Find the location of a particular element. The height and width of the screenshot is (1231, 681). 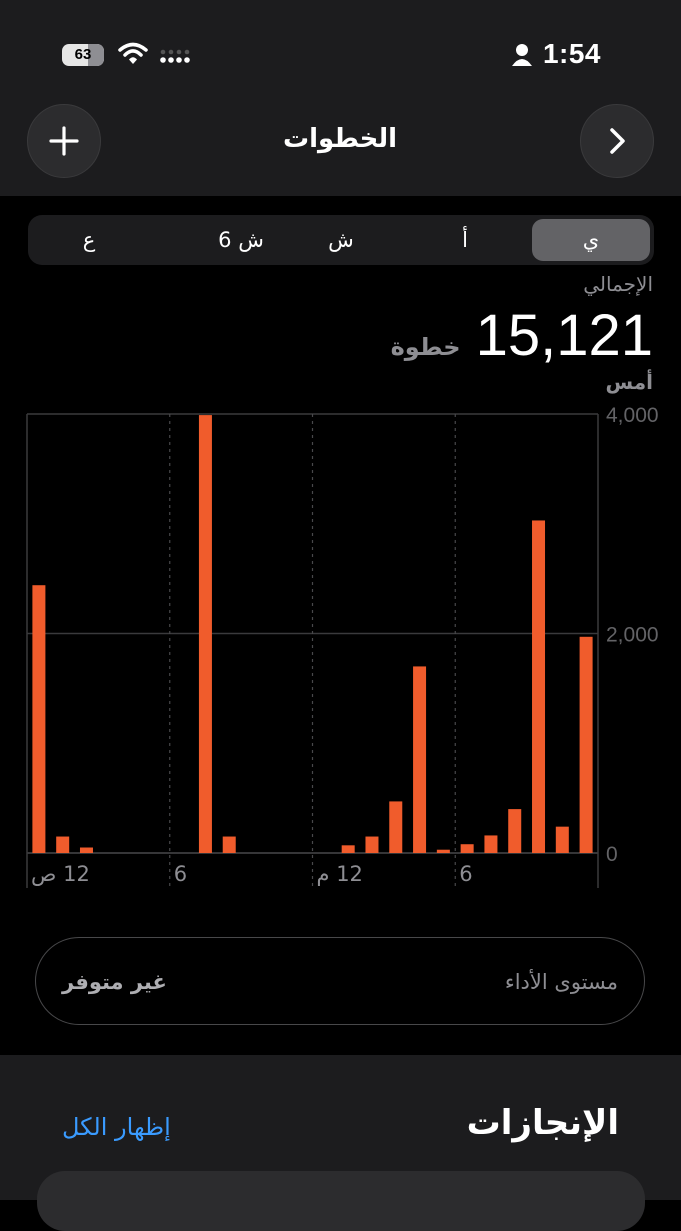

x-tick-label: 12 م is located at coordinates (340, 874).